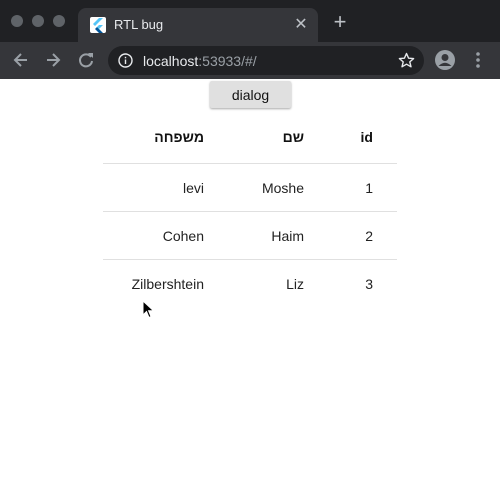 The image size is (500, 498). What do you see at coordinates (198, 25) in the screenshot?
I see `browser-tab-active: RTL bug ✕` at bounding box center [198, 25].